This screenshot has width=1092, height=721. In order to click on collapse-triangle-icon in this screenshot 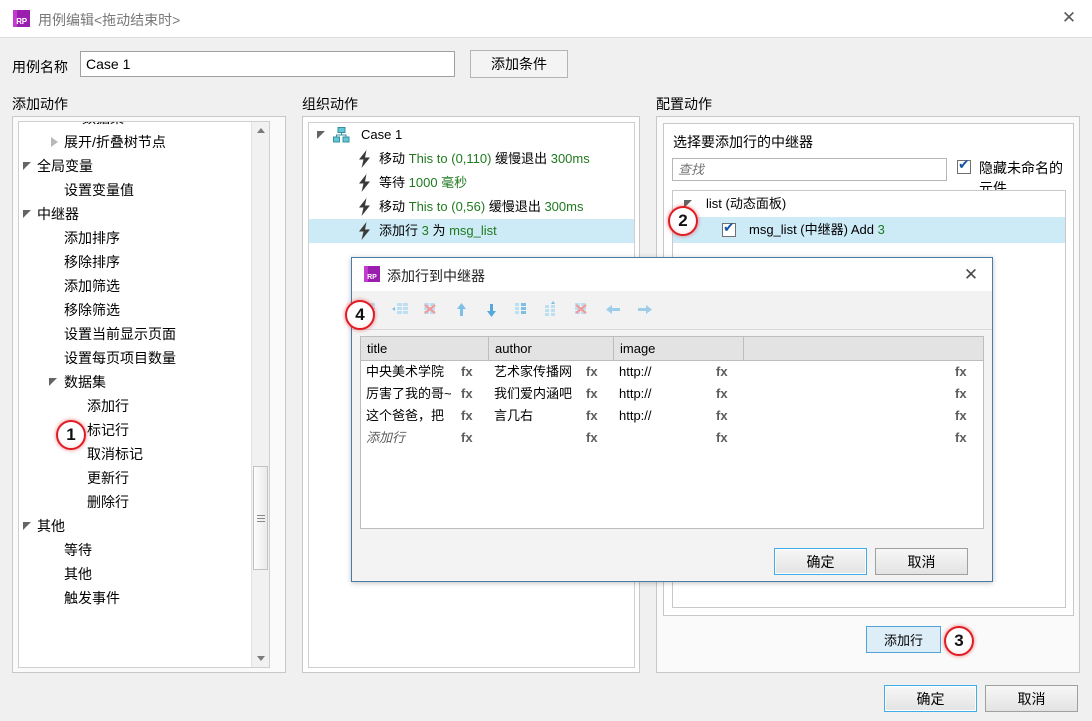, I will do `click(54, 142)`.